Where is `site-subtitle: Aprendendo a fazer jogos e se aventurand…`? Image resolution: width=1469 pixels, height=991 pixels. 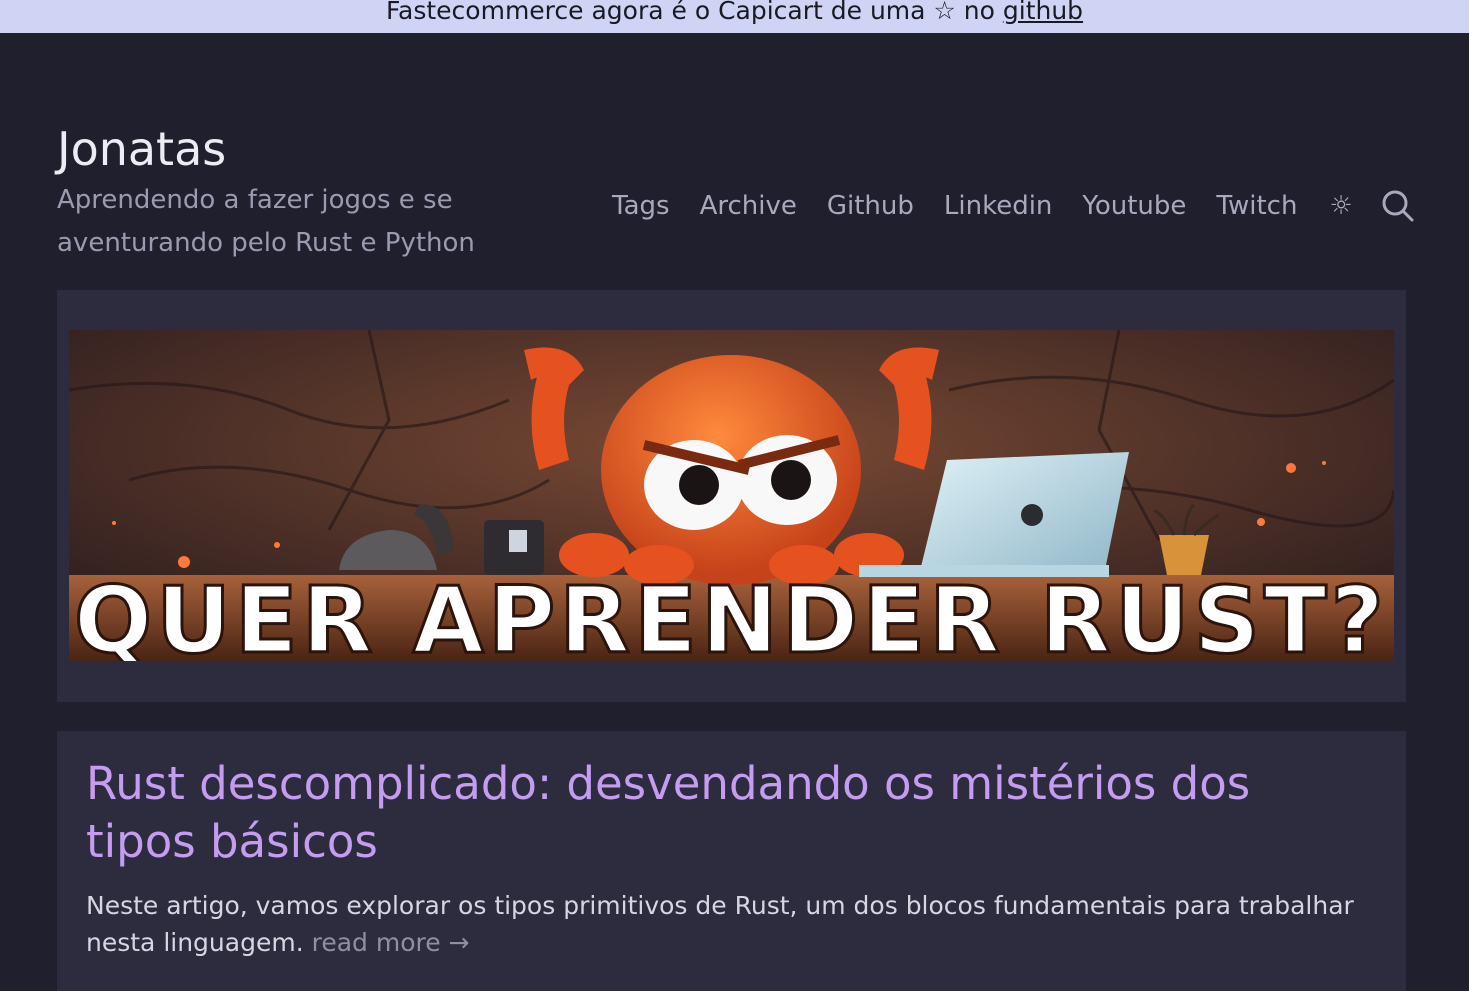 site-subtitle: Aprendendo a fazer jogos e se aventurand… is located at coordinates (266, 221).